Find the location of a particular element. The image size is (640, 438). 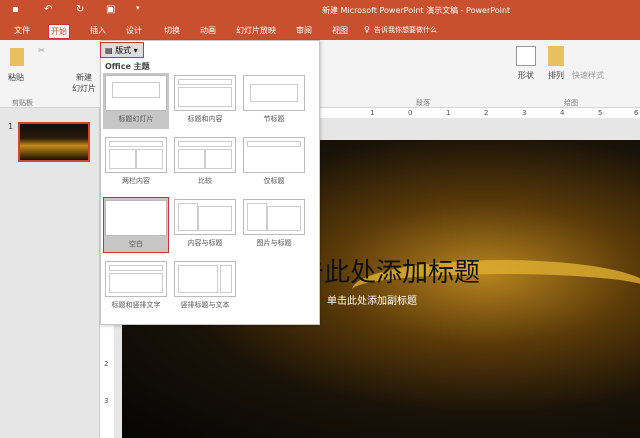

shapes-button: 形状 is located at coordinates (526, 75).